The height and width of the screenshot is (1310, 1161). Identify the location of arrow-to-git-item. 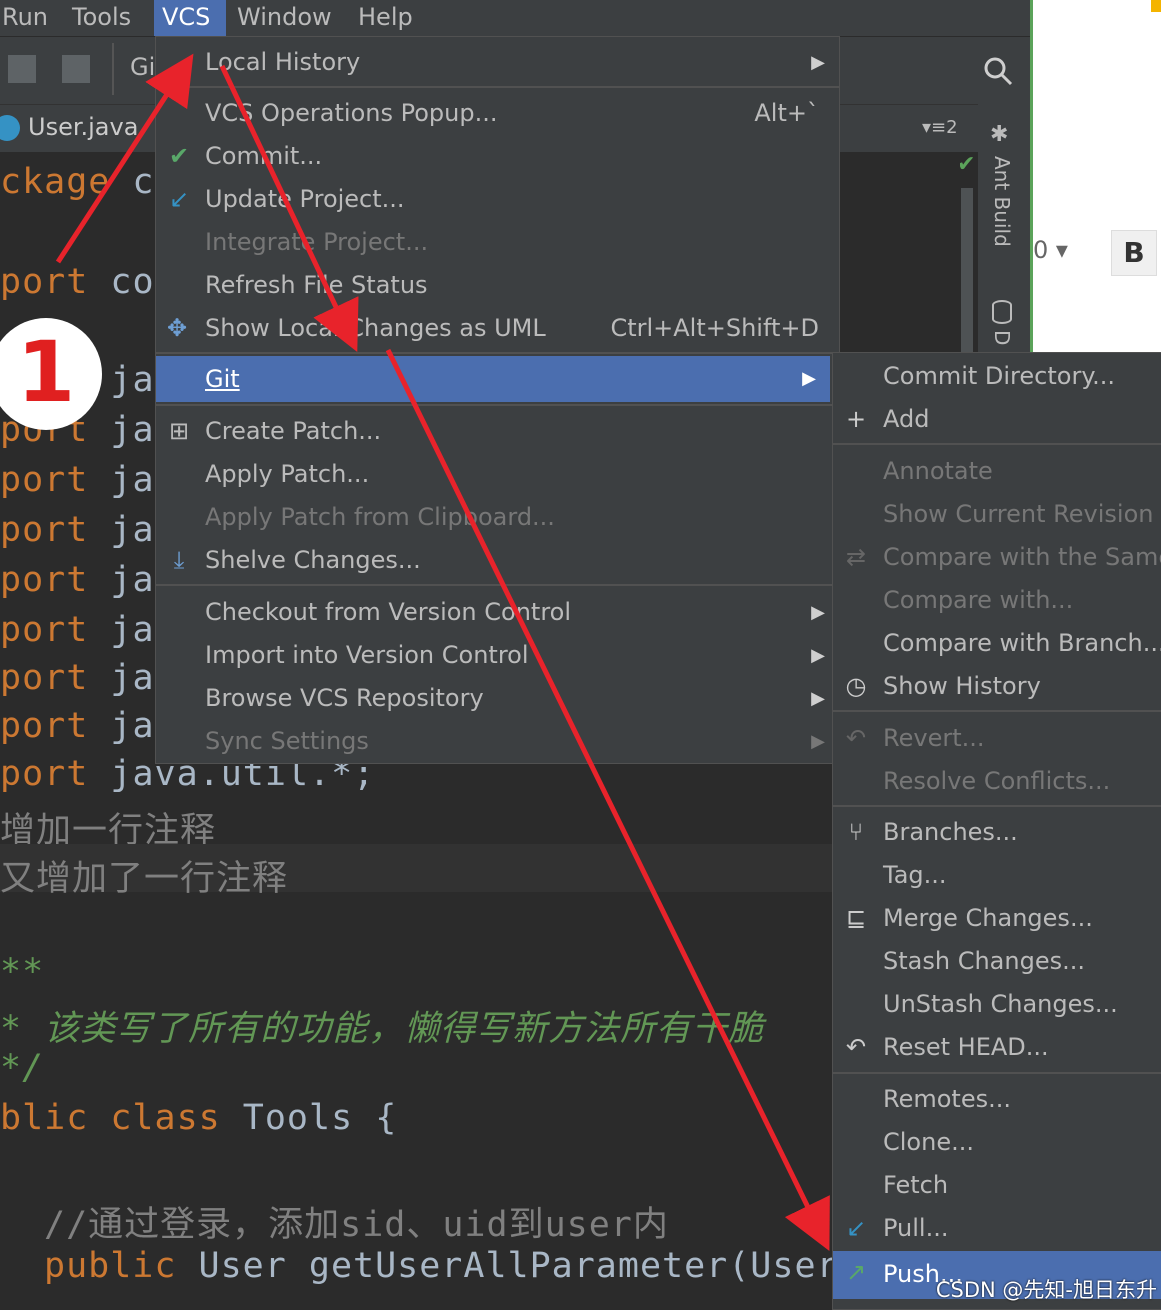
(289, 208).